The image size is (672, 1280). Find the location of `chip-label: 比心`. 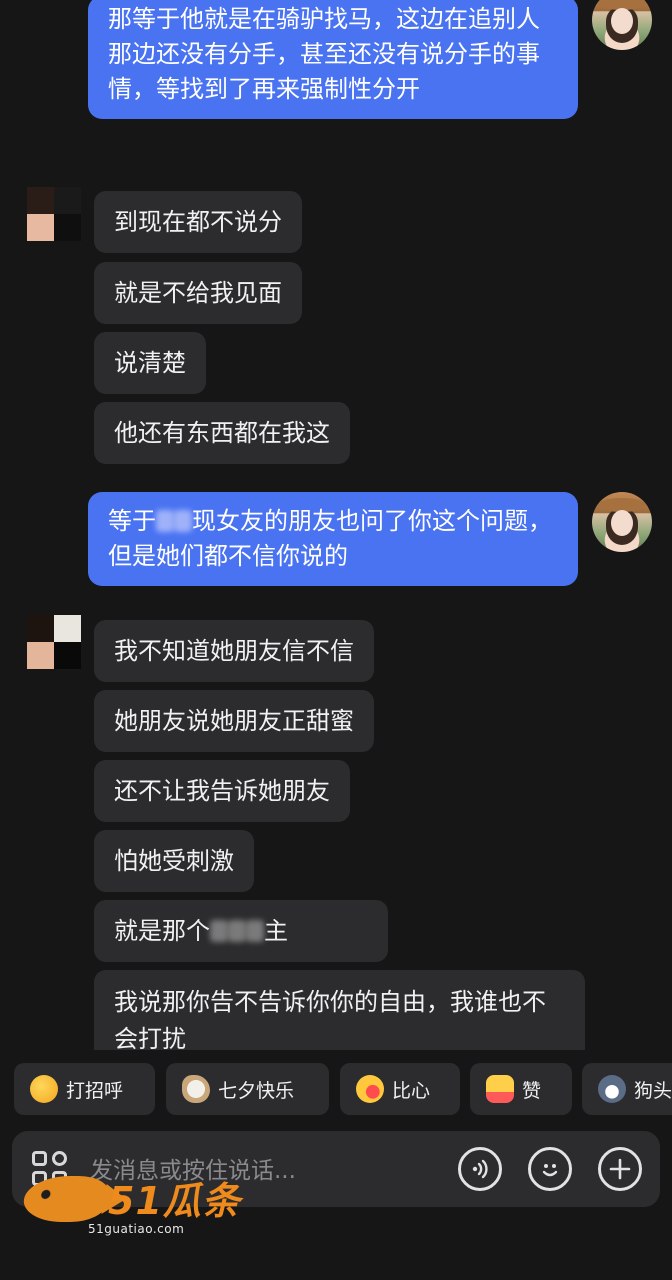

chip-label: 比心 is located at coordinates (411, 1090).